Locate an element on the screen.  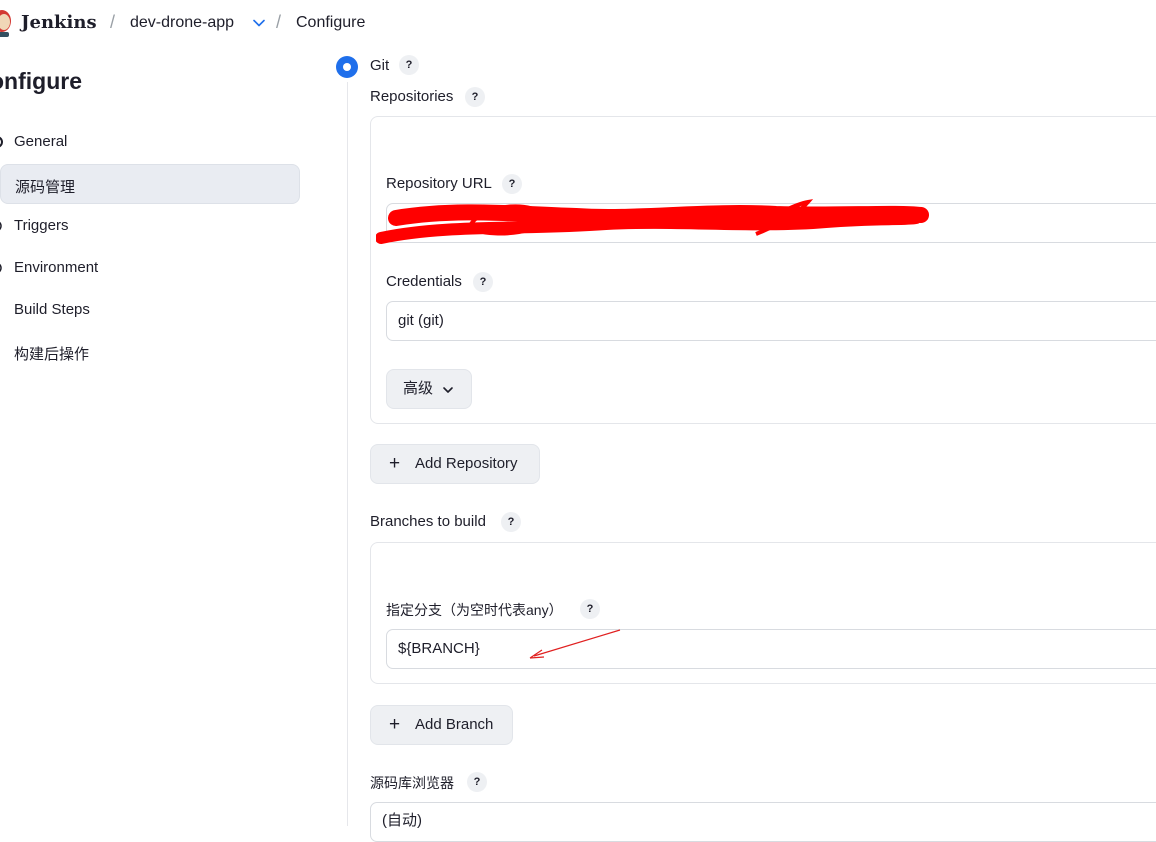
sidebar-item-label: 构建后操作 is located at coordinates (52, 354).